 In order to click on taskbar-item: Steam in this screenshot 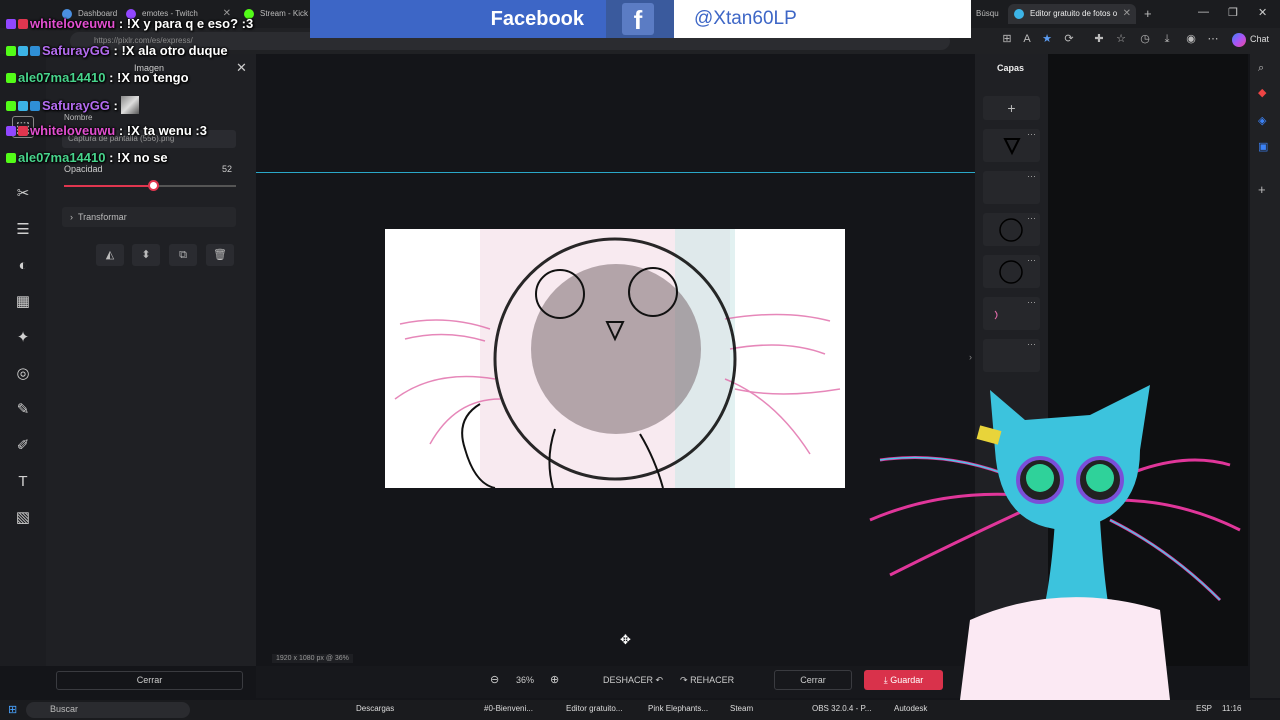, I will do `click(741, 708)`.